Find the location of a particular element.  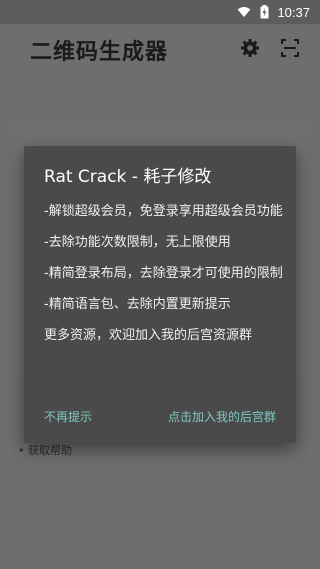

status-time: 10:37 is located at coordinates (293, 12).